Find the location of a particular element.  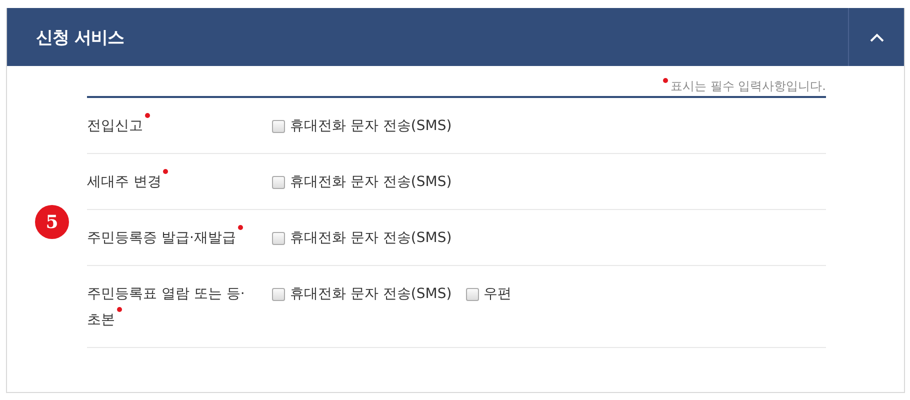

row-label: 전입신고 is located at coordinates (115, 126).